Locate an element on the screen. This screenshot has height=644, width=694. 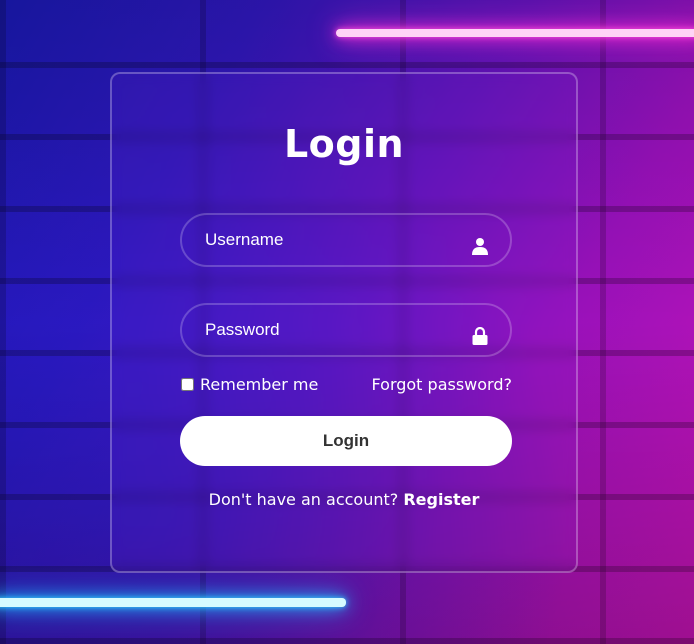
remember-me-checkbox is located at coordinates (187, 384).